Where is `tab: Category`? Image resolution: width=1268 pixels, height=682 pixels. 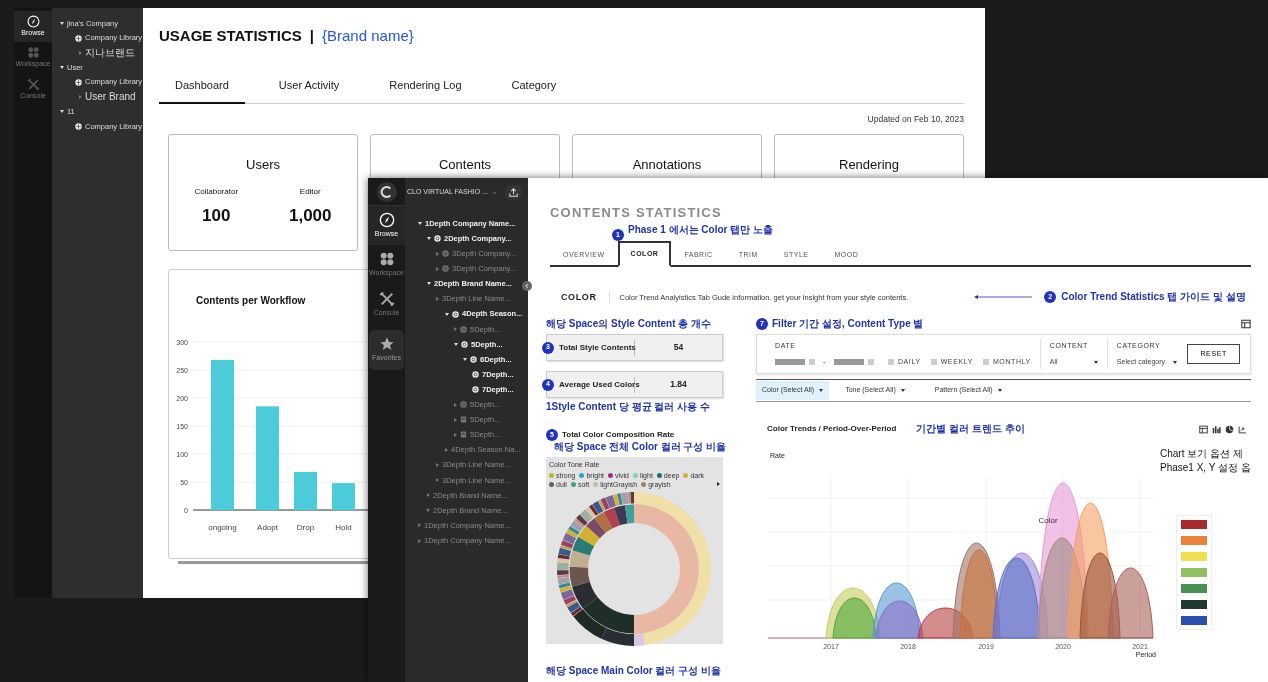
tab: Category is located at coordinates (534, 85).